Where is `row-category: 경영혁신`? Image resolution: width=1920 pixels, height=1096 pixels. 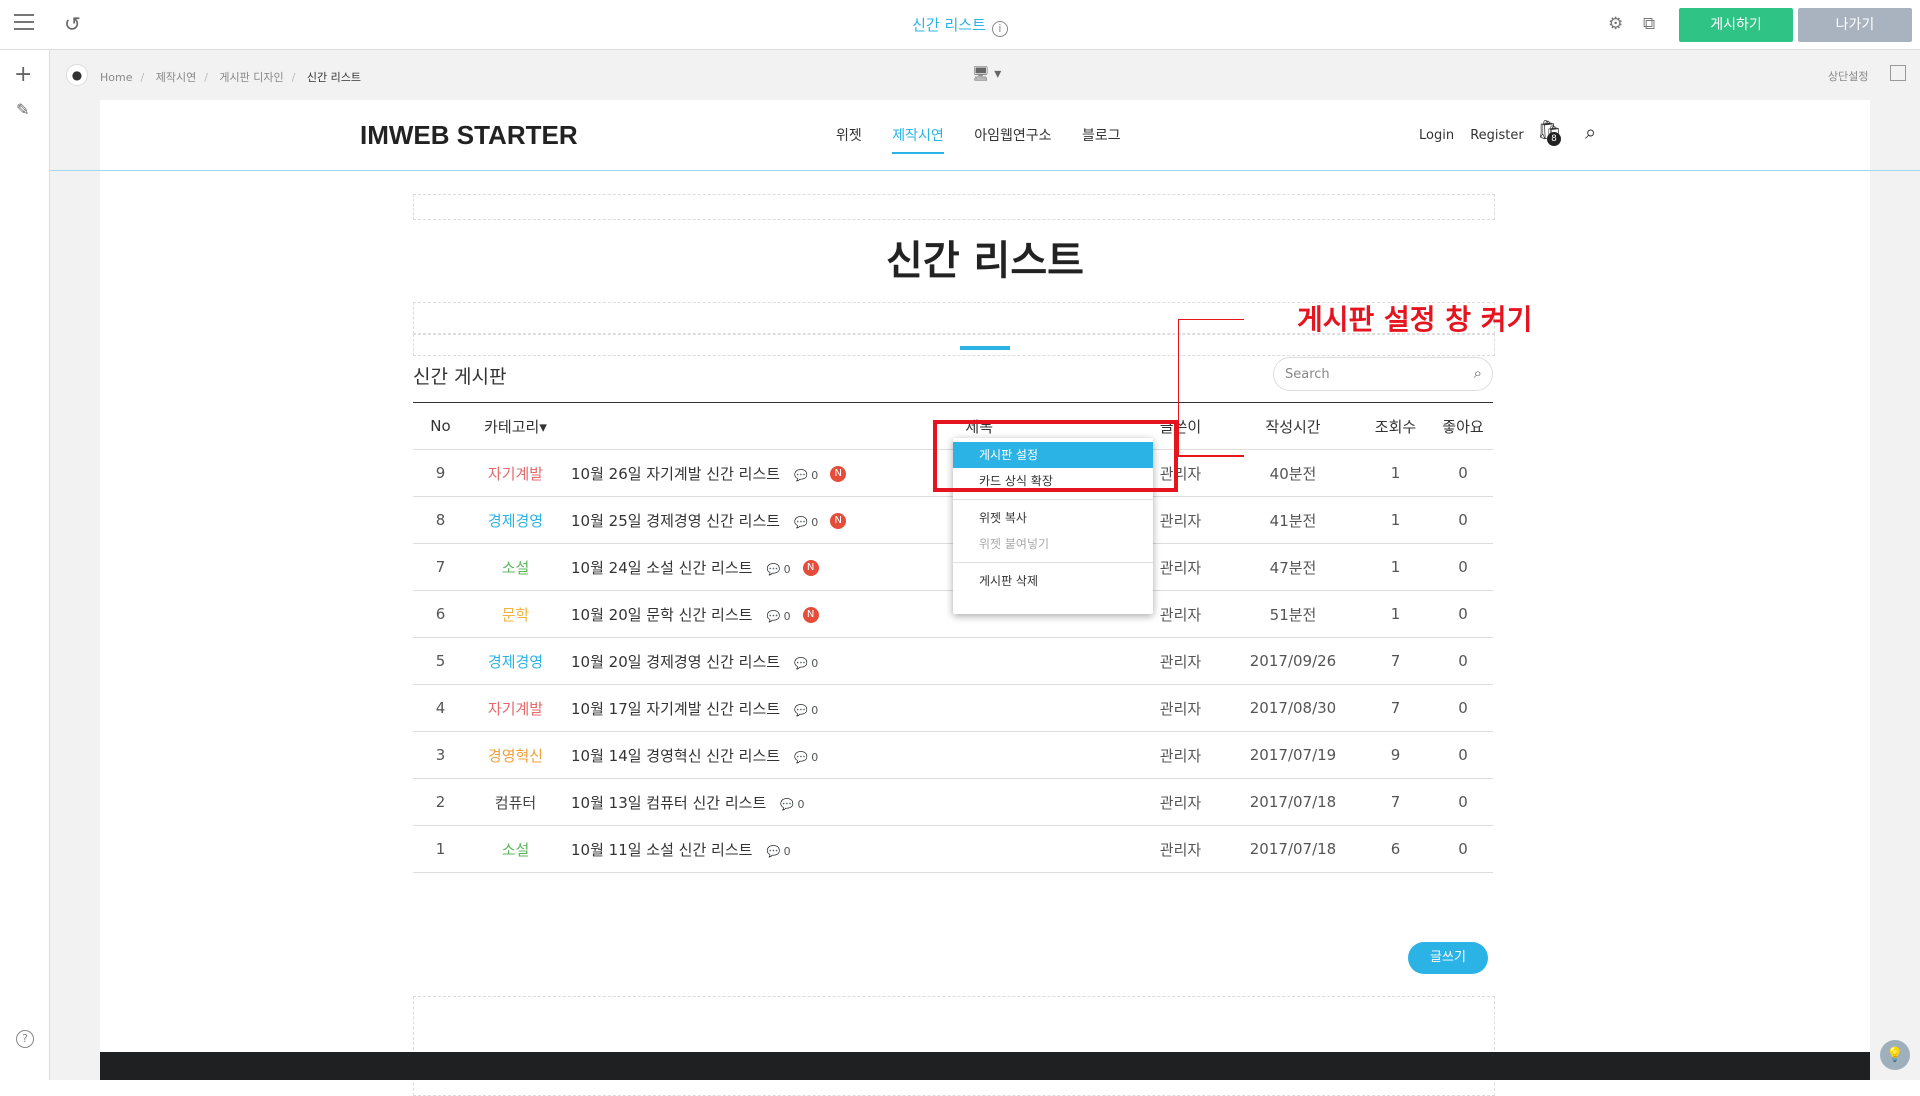 row-category: 경영혁신 is located at coordinates (515, 755).